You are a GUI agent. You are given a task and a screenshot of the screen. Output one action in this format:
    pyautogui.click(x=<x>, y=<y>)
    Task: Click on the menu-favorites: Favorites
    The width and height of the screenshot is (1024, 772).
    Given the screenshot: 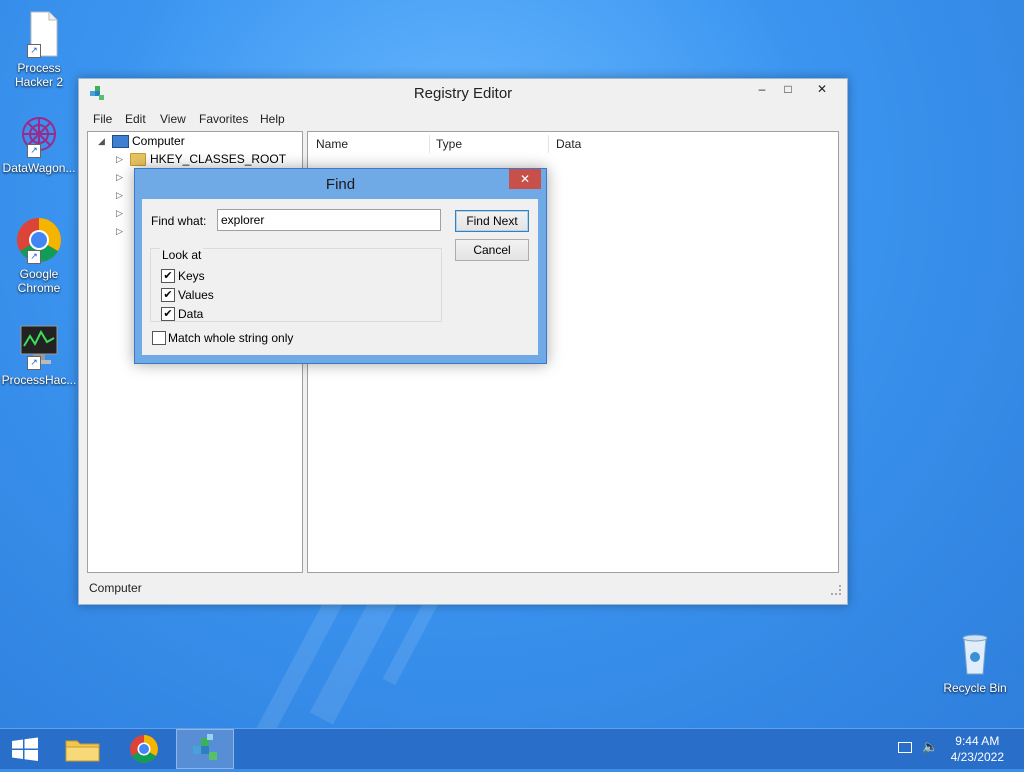 What is the action you would take?
    pyautogui.click(x=223, y=119)
    